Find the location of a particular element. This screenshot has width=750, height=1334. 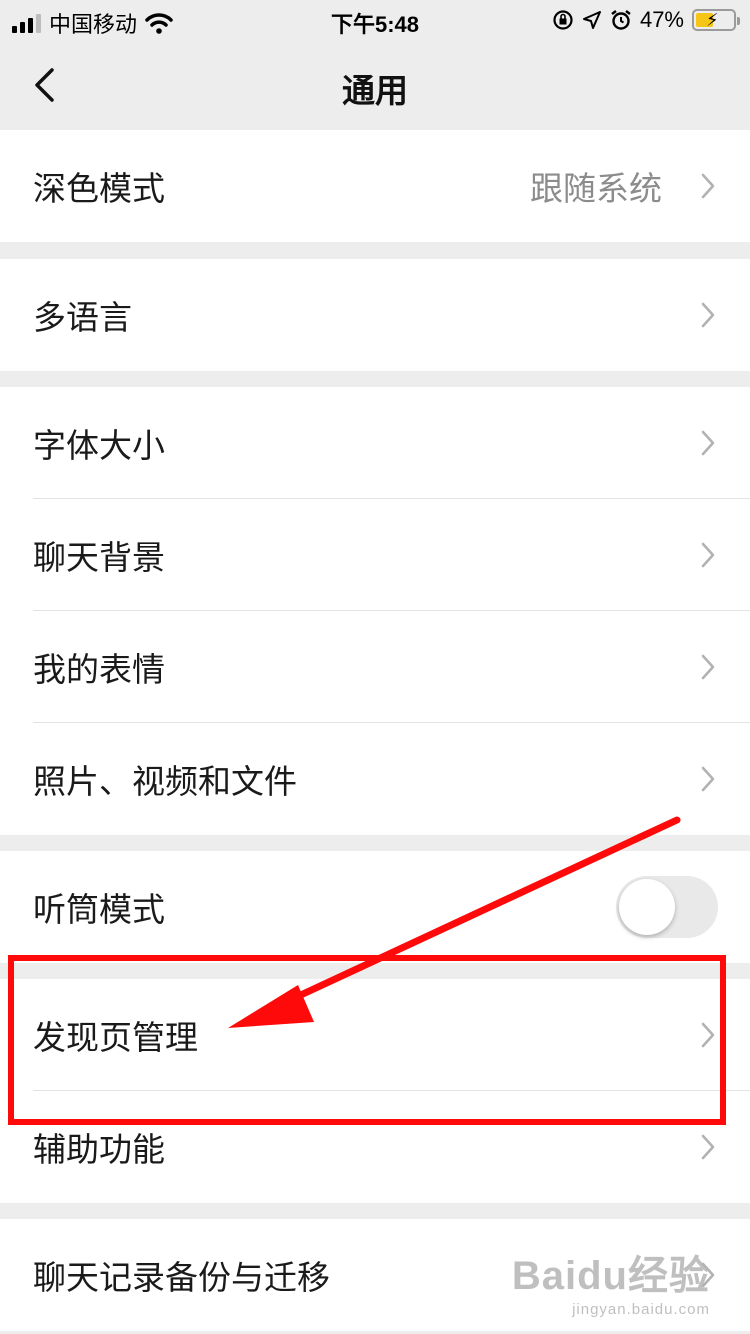

settings-item-dark-mode: 深色模式 跟随系统 is located at coordinates (375, 186).